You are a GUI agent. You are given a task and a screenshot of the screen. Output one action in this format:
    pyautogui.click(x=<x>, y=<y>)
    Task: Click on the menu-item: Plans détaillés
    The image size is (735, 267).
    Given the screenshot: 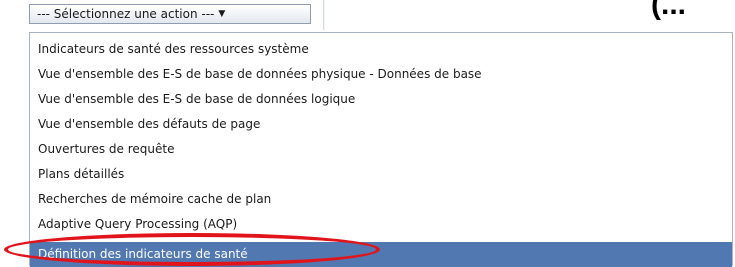 What is the action you would take?
    pyautogui.click(x=381, y=174)
    